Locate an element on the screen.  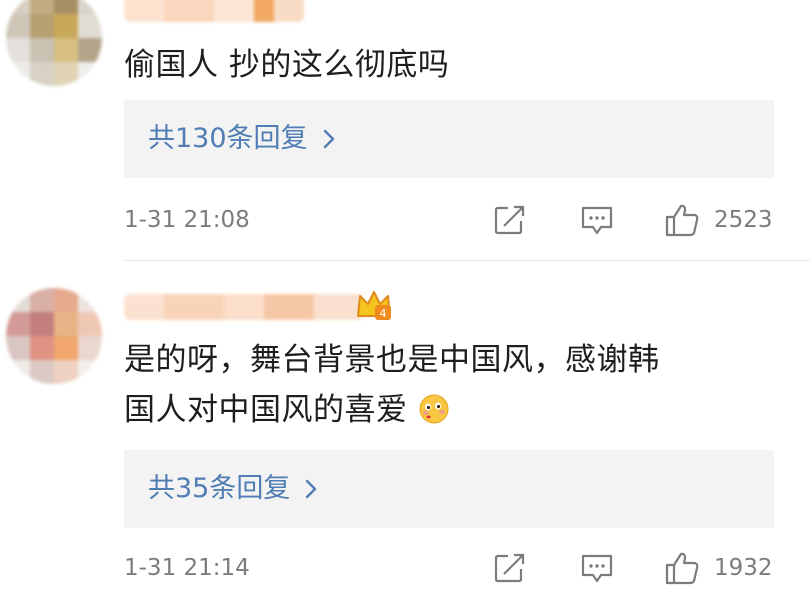
blush-kiss-emoji-icon is located at coordinates (434, 409).